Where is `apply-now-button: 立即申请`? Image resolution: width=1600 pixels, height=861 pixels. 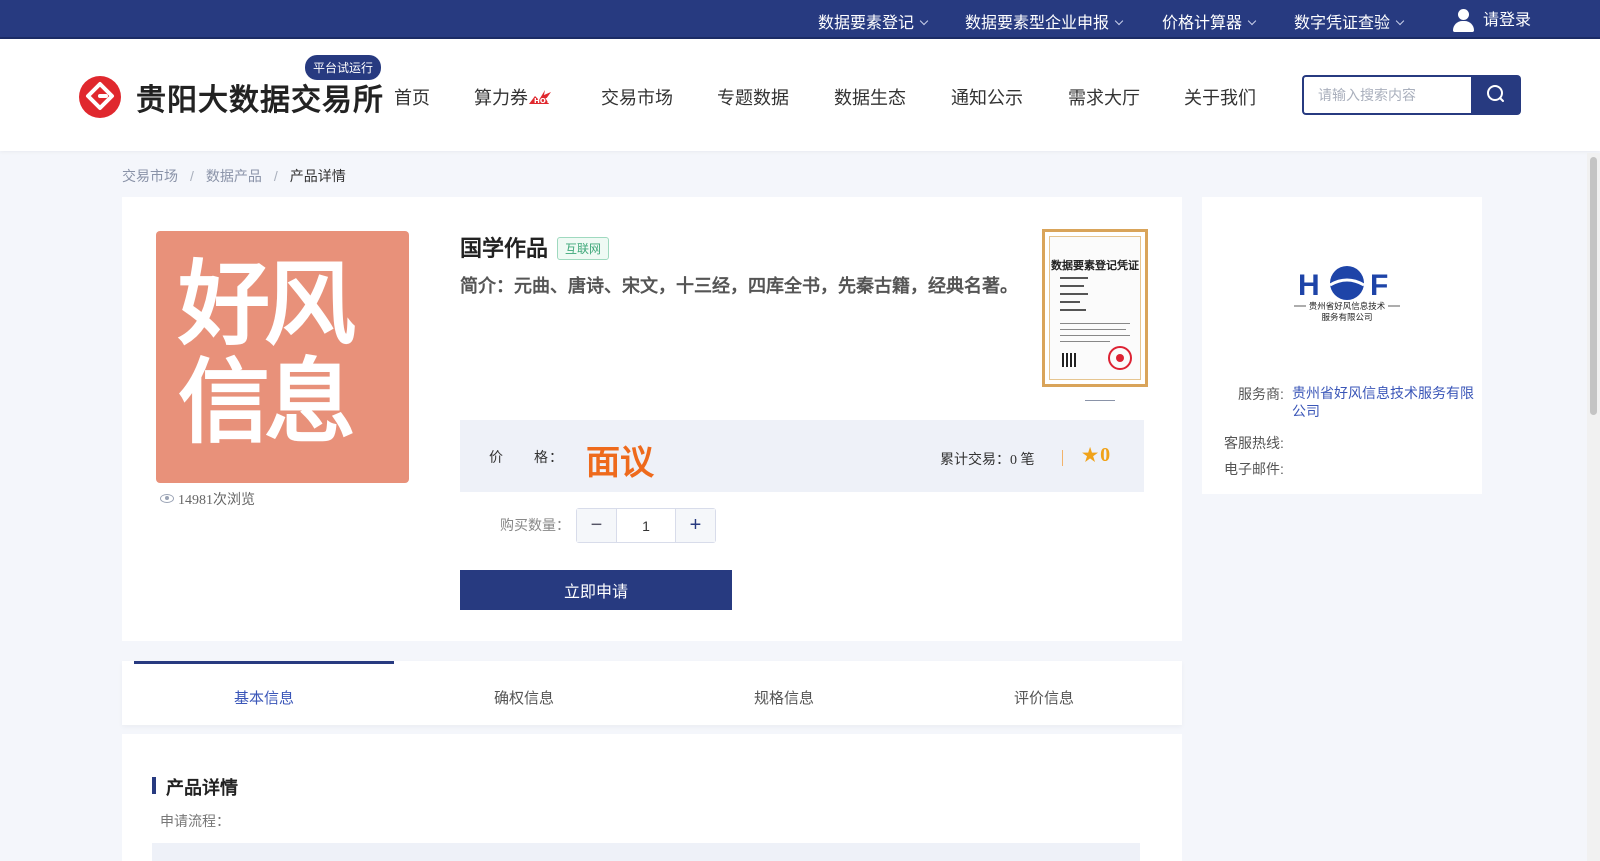 apply-now-button: 立即申请 is located at coordinates (596, 590).